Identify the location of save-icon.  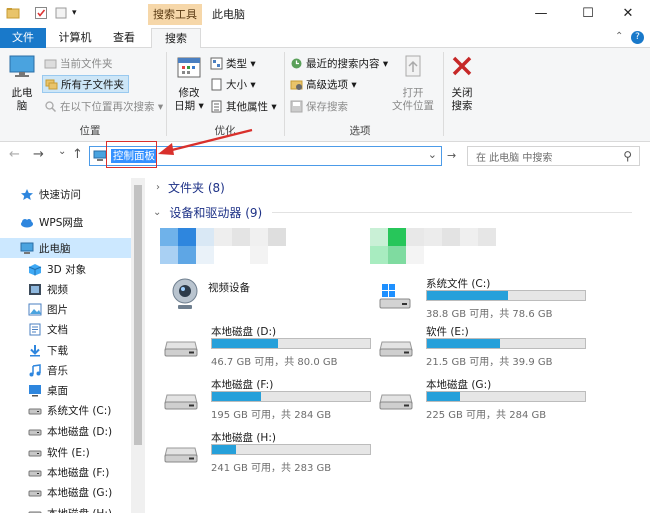
(296, 106).